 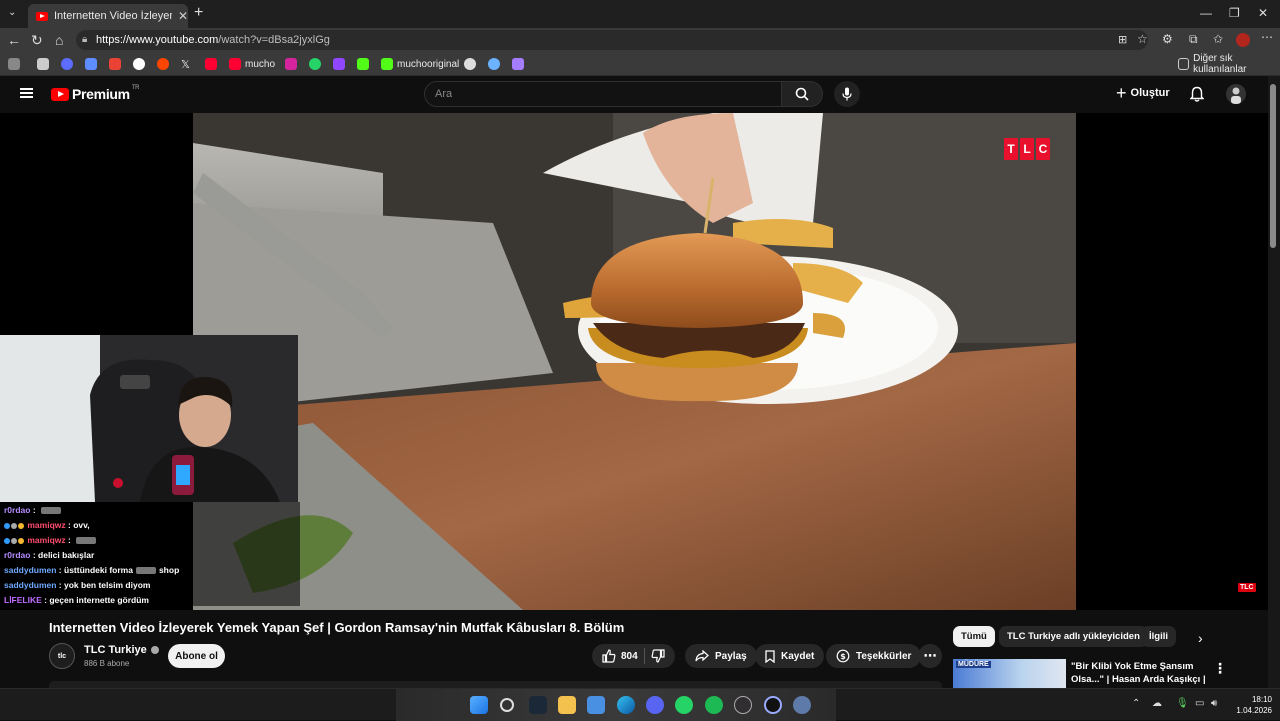 What do you see at coordinates (135, 88) in the screenshot?
I see `logo-region: TR` at bounding box center [135, 88].